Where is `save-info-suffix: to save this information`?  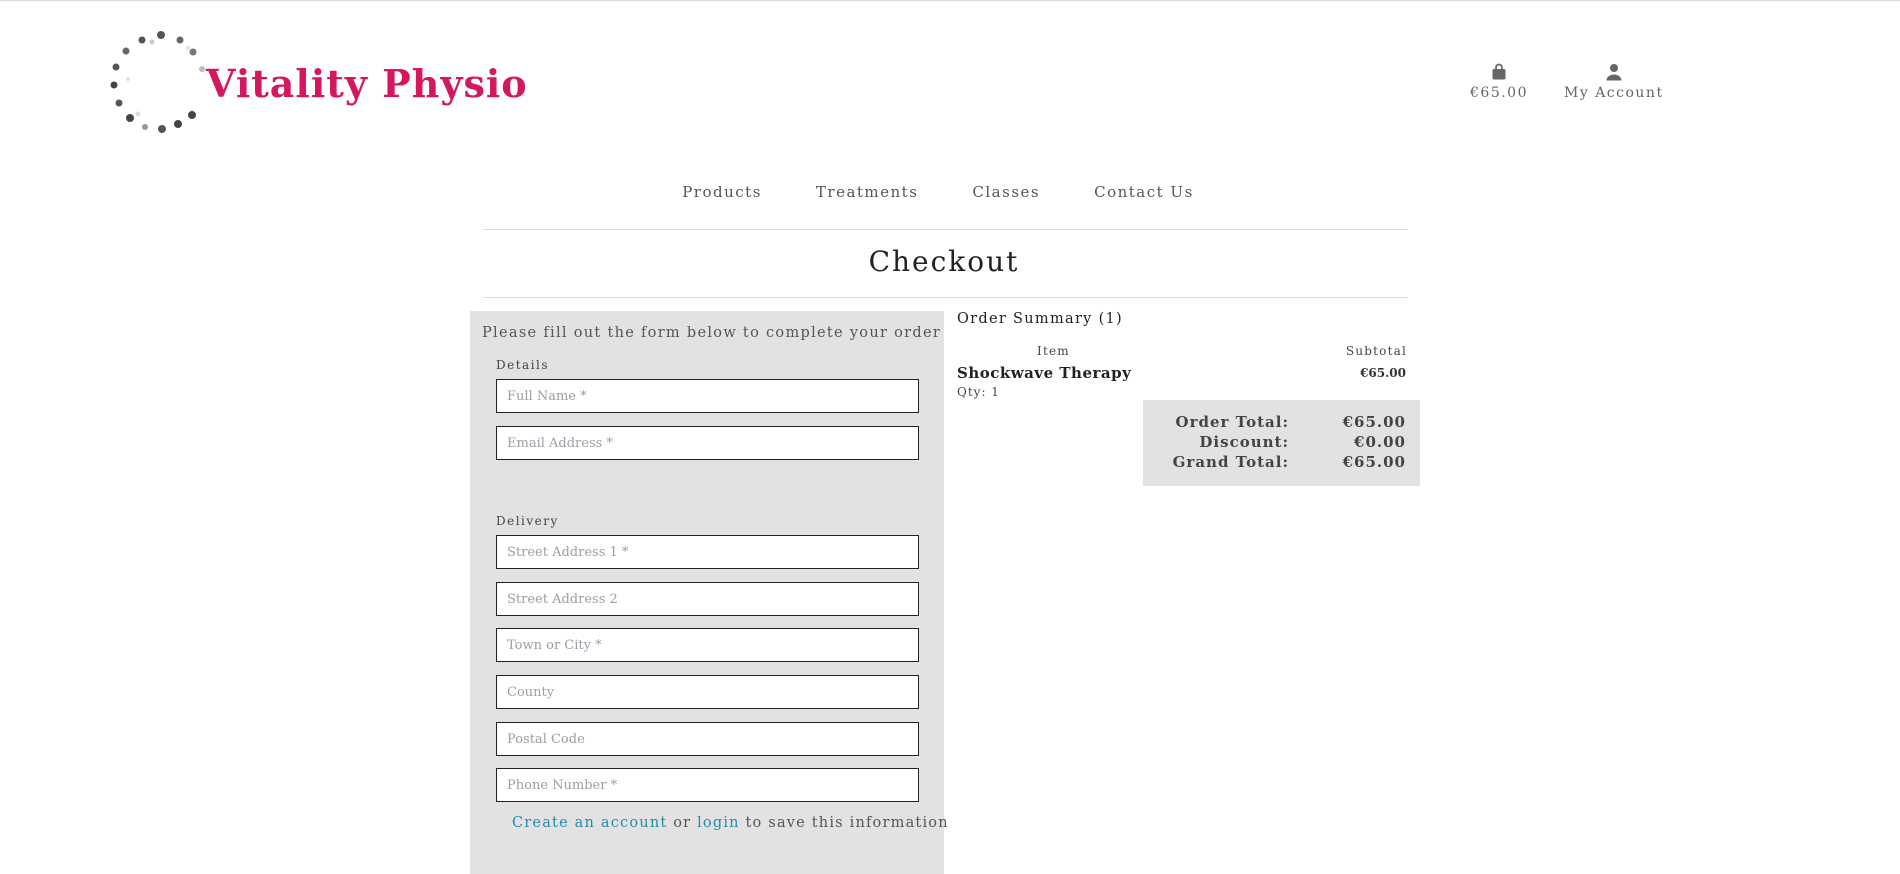
save-info-suffix: to save this information is located at coordinates (847, 823).